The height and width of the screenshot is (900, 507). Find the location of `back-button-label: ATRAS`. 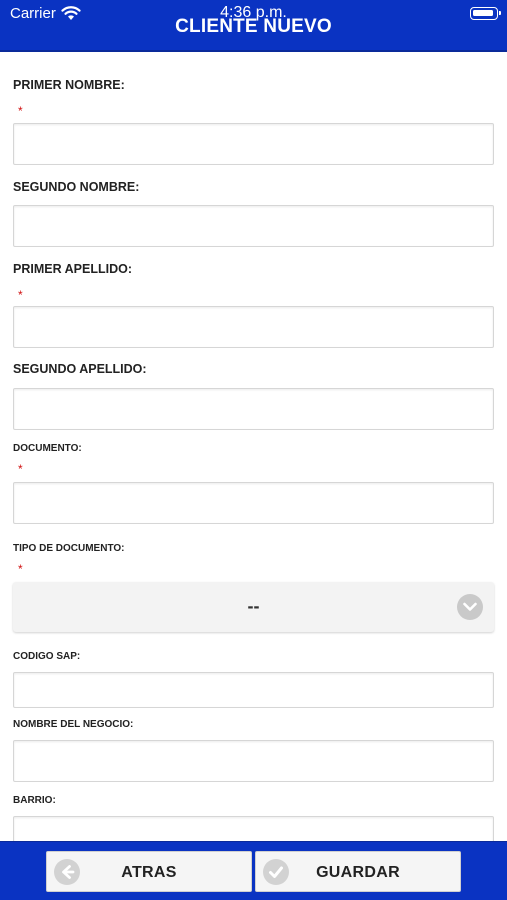

back-button-label: ATRAS is located at coordinates (149, 872).